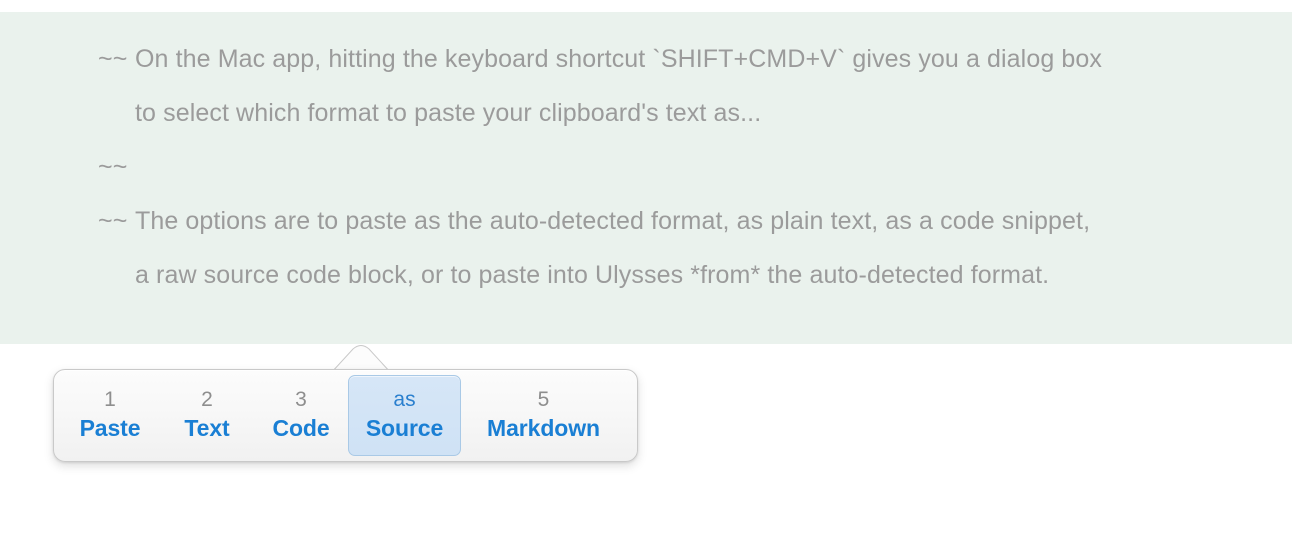 Image resolution: width=1300 pixels, height=534 pixels. Describe the element at coordinates (301, 399) in the screenshot. I see `shortcut-key: 3` at that location.